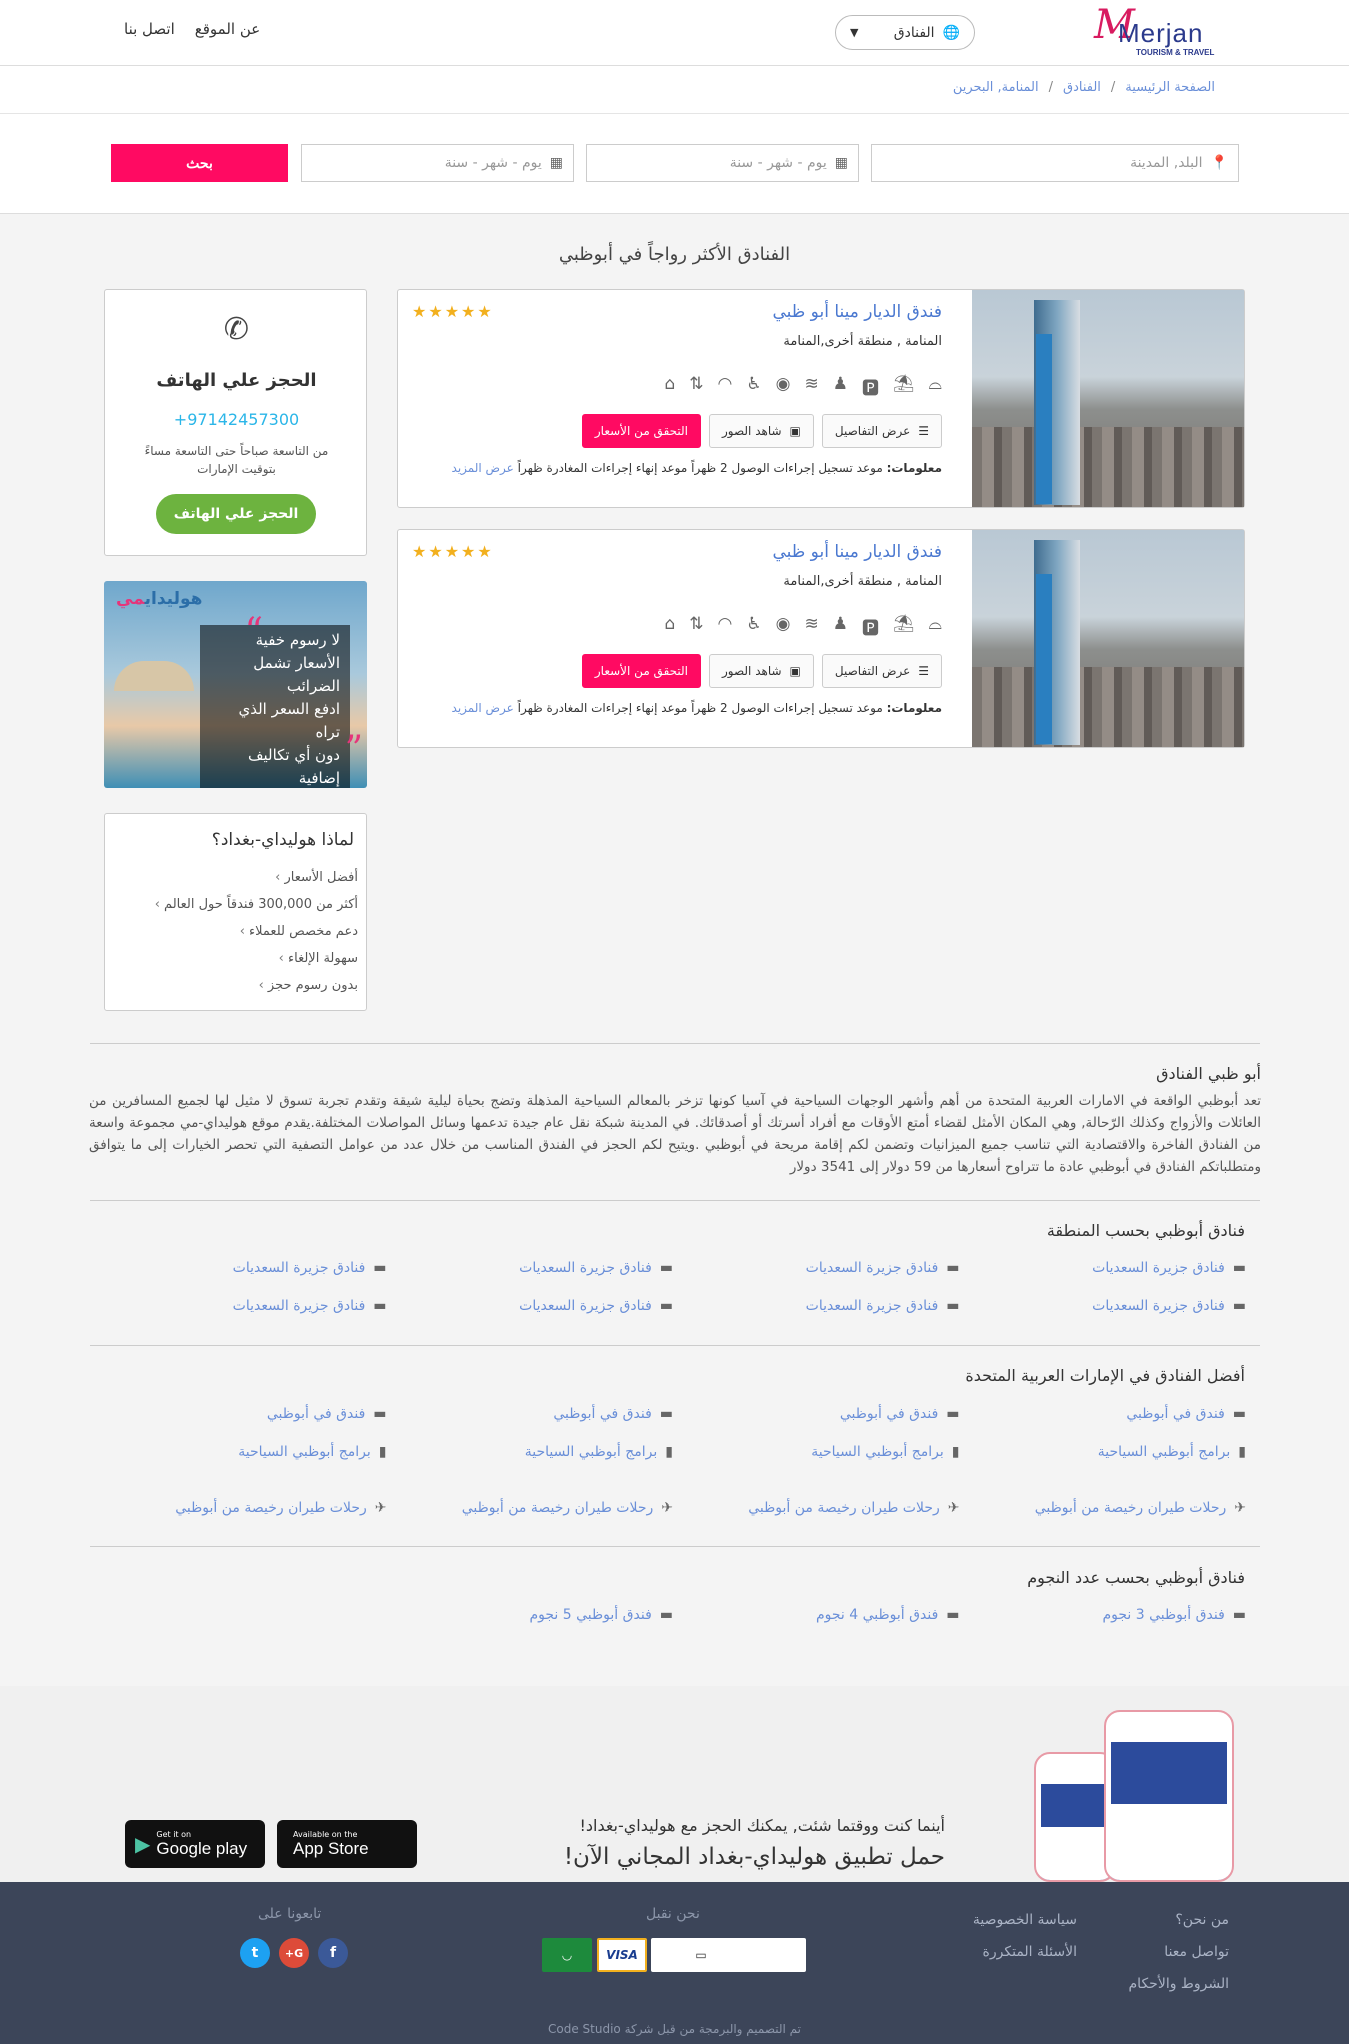 The height and width of the screenshot is (2044, 1349). What do you see at coordinates (1103, 1615) in the screenshot?
I see `stars-link: ▬ فندق أبوظبي 3 نجوم` at bounding box center [1103, 1615].